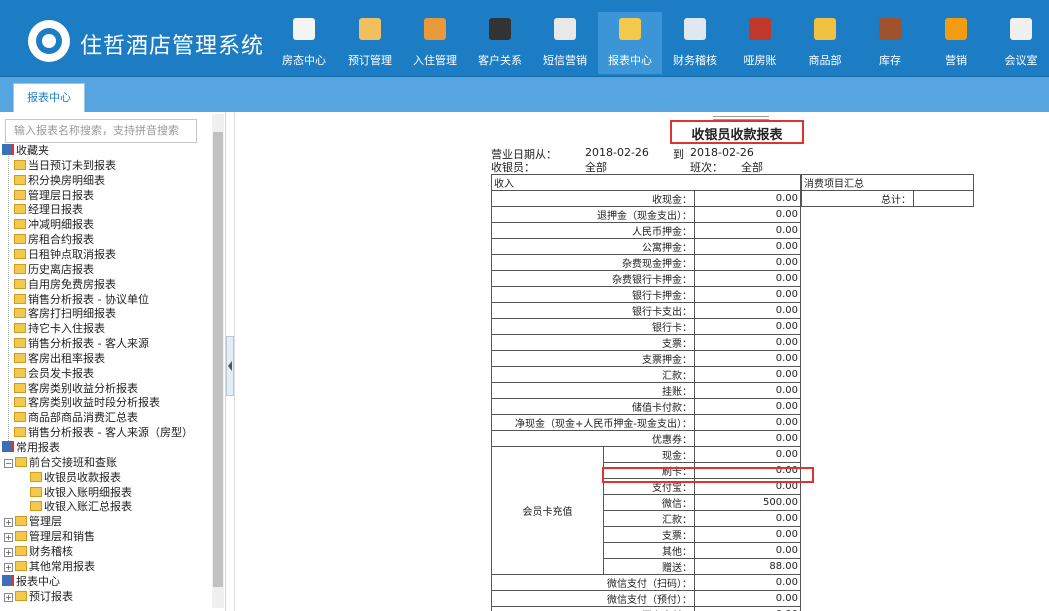 This screenshot has height=611, width=1049. What do you see at coordinates (890, 43) in the screenshot?
I see `nav-item-10: 库存` at bounding box center [890, 43].